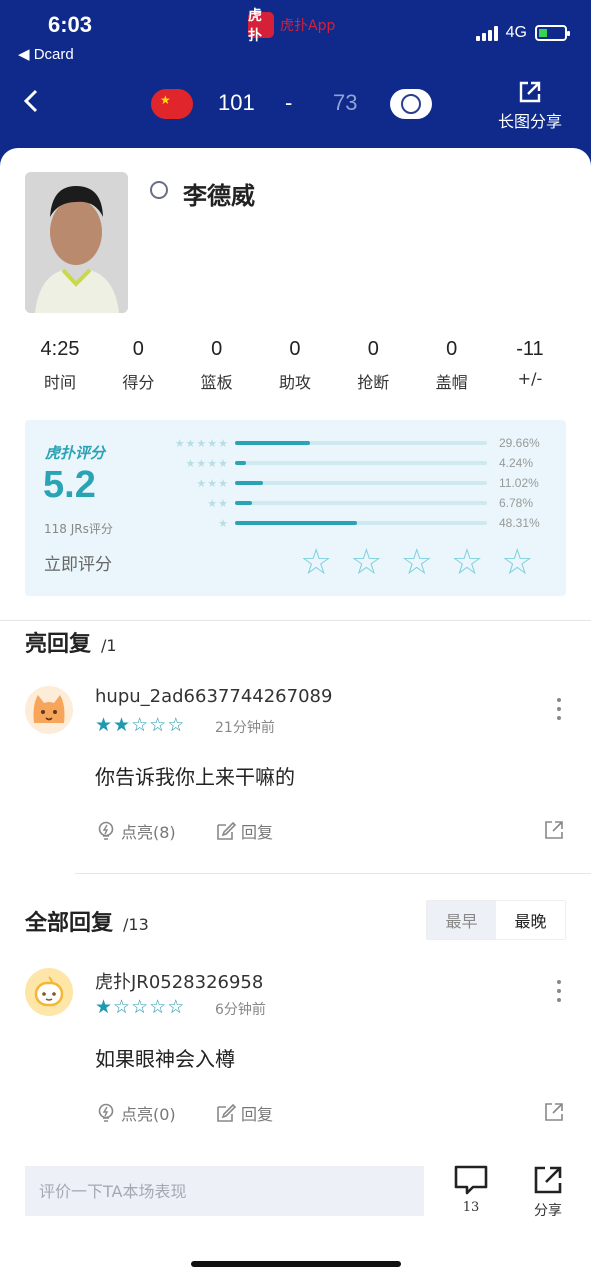  What do you see at coordinates (530, 92) in the screenshot?
I see `long-image-share-icon` at bounding box center [530, 92].